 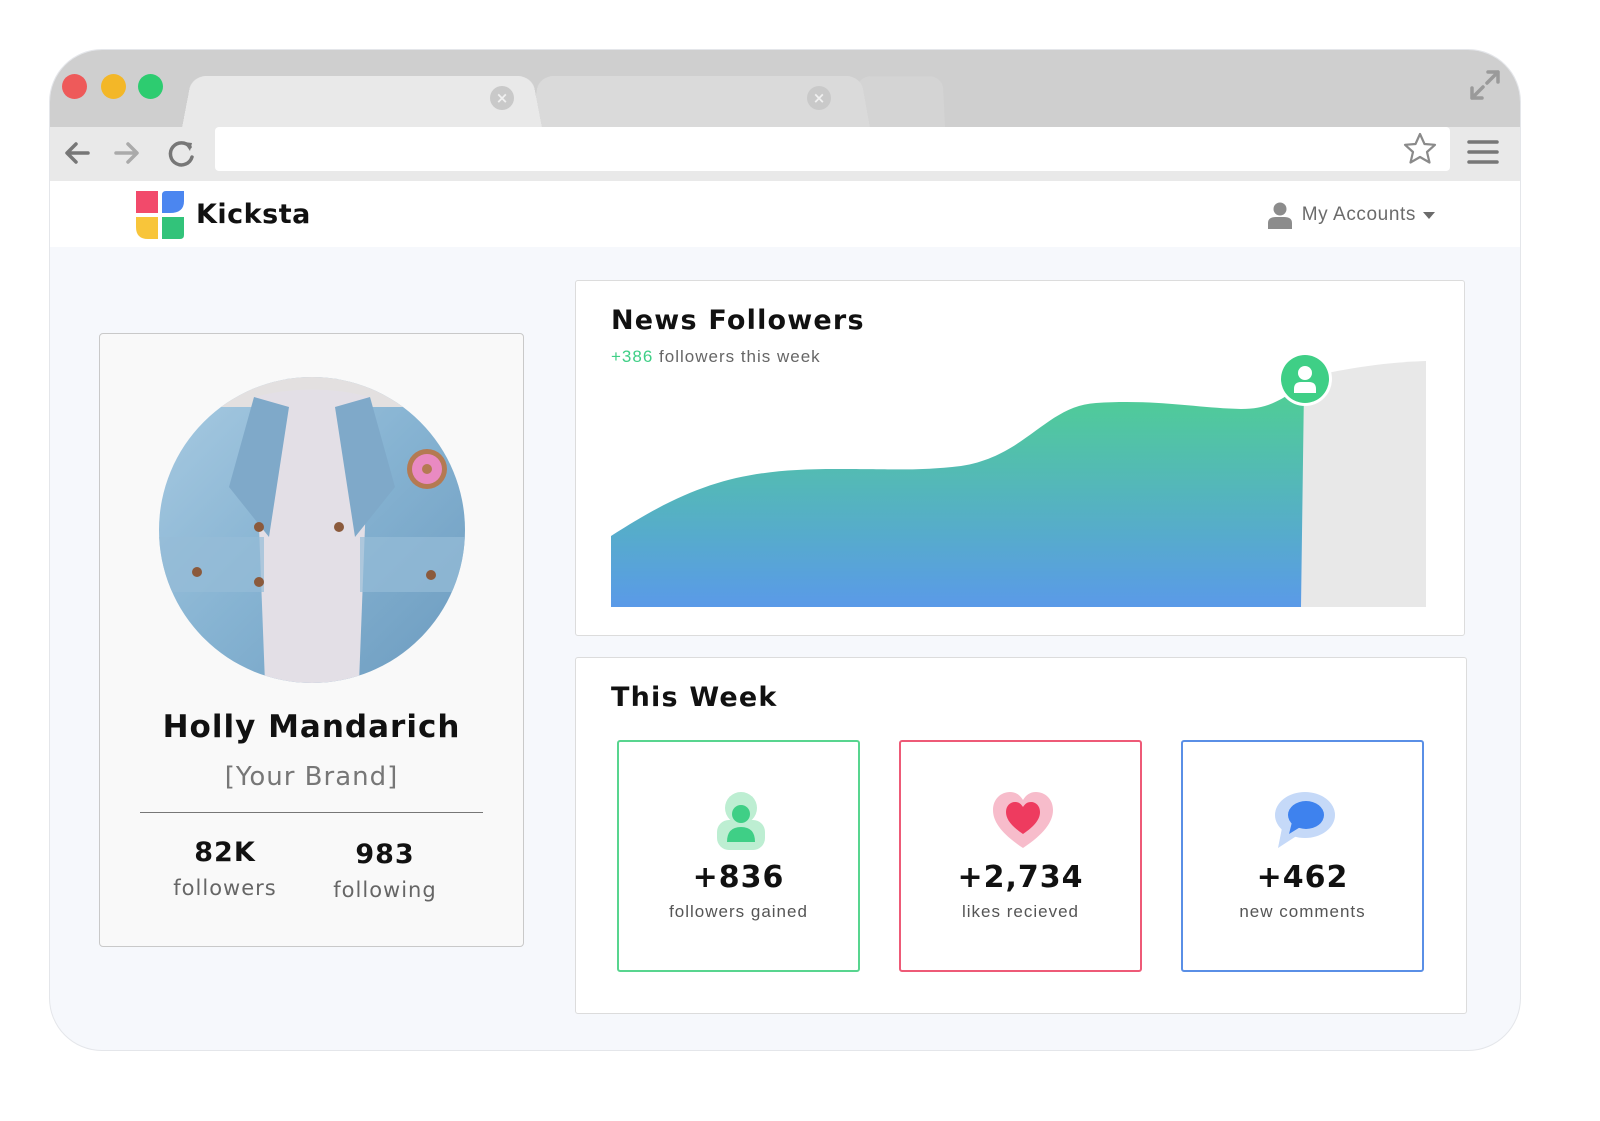 I want to click on chart-area, so click(x=957, y=497).